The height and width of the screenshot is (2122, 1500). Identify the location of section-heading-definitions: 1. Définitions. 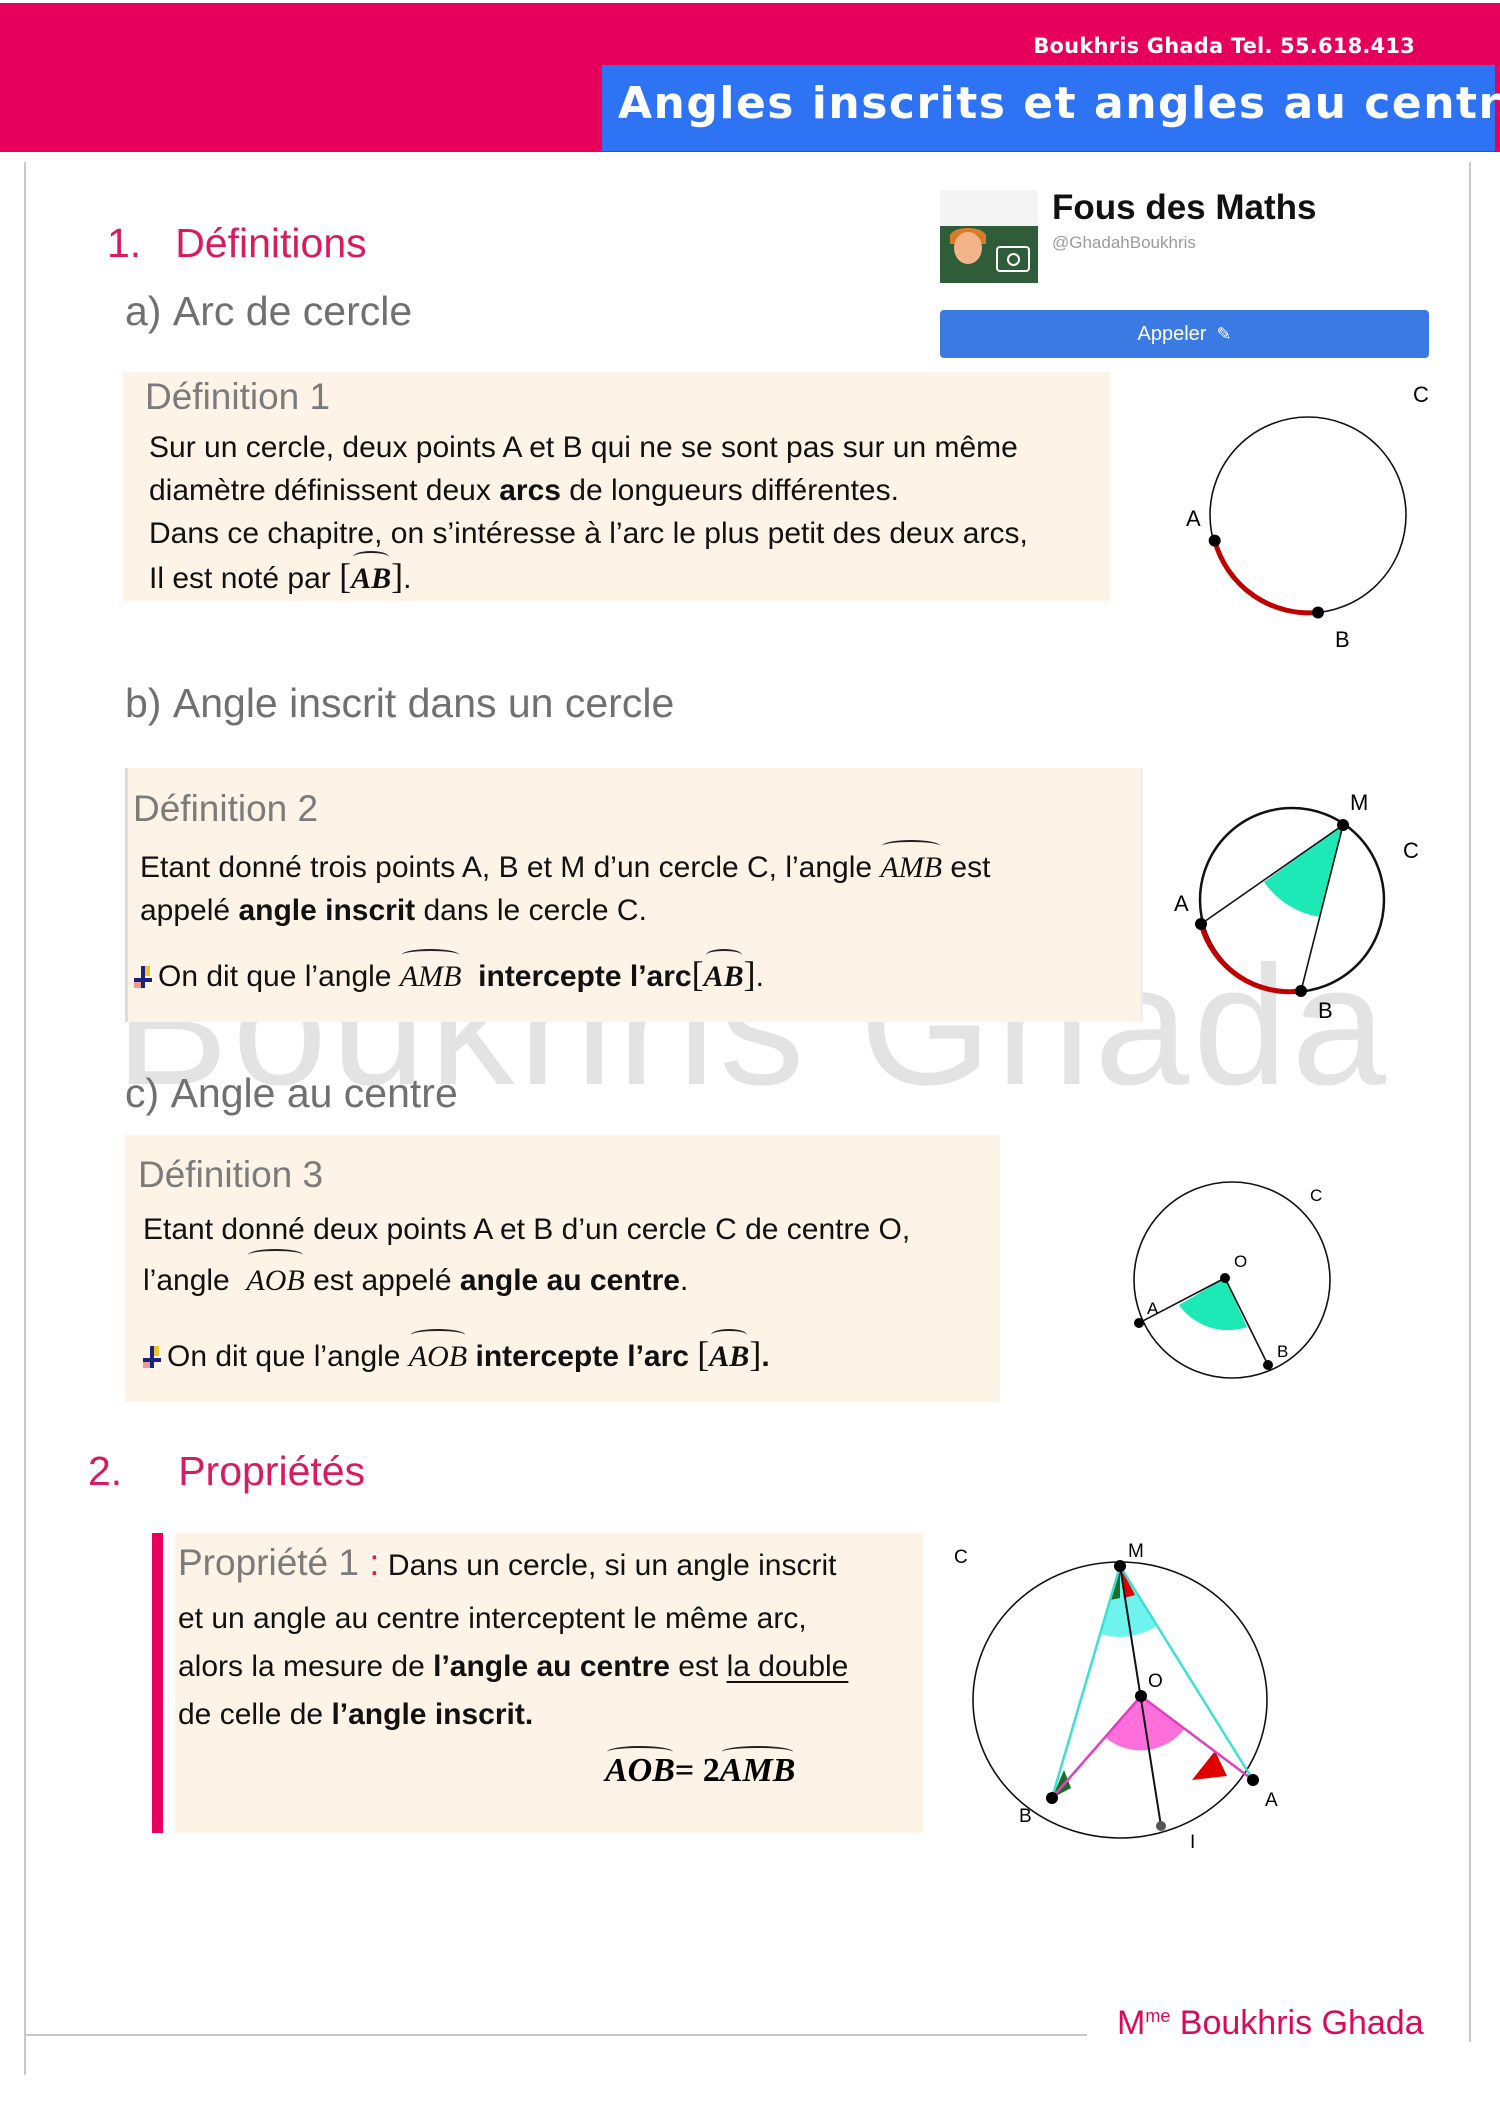
(237, 243).